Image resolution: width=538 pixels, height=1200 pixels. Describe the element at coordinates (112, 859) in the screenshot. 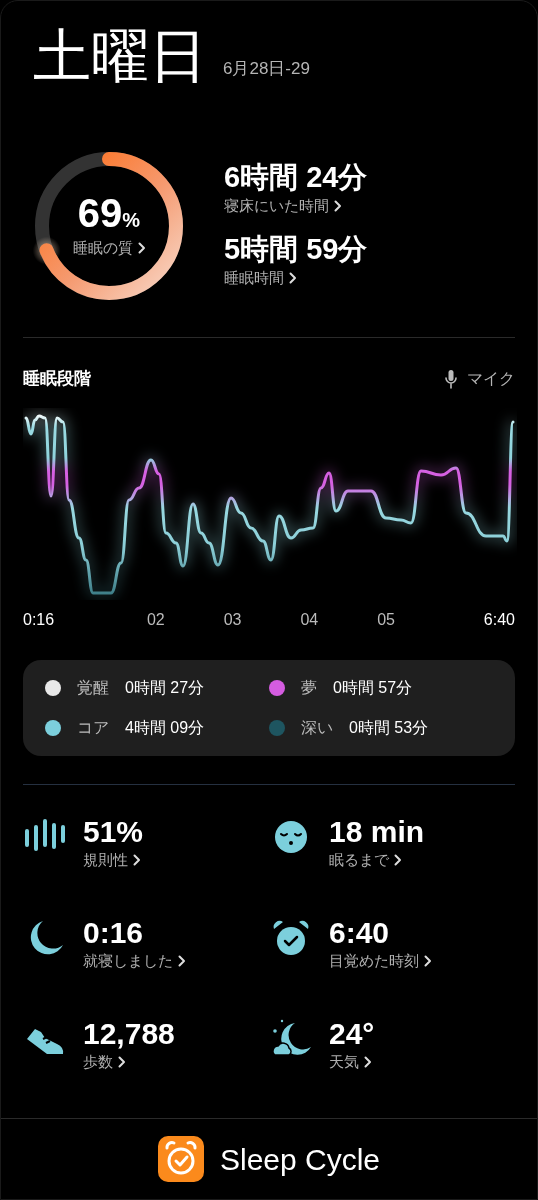

I see `stat-link: 規則性` at that location.